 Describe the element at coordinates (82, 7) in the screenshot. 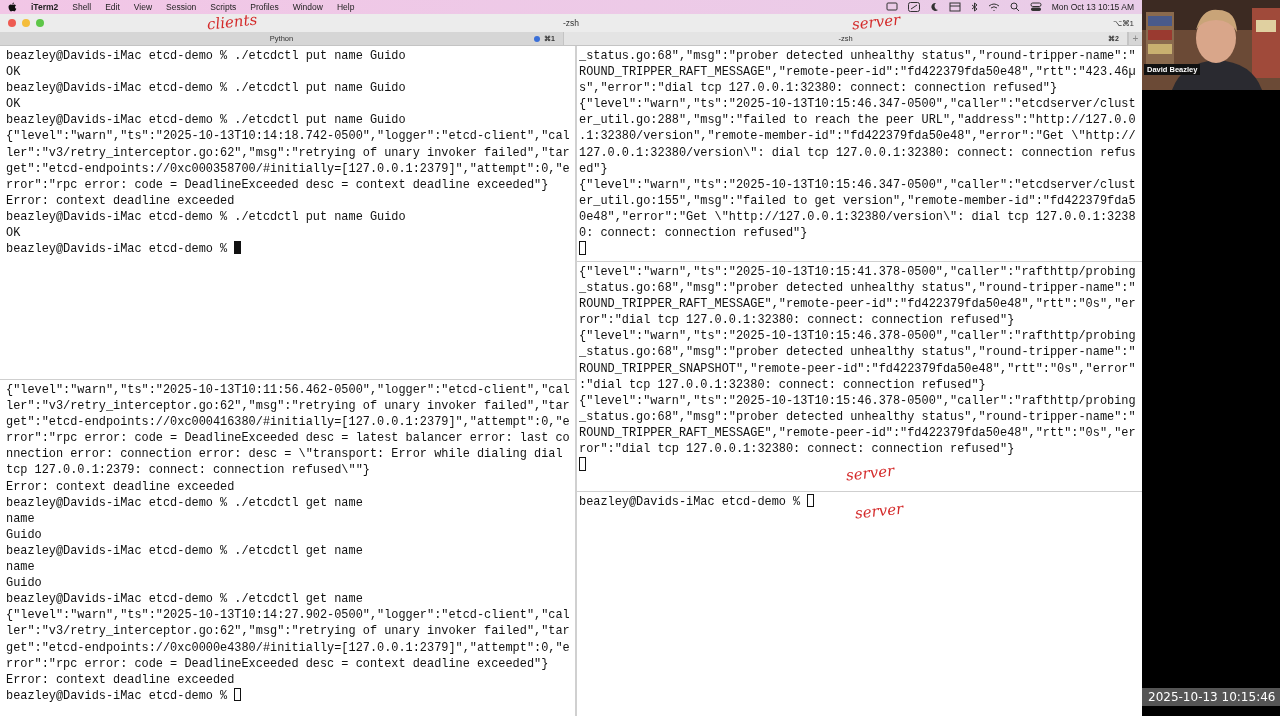

I see `menu-item: Shell` at that location.